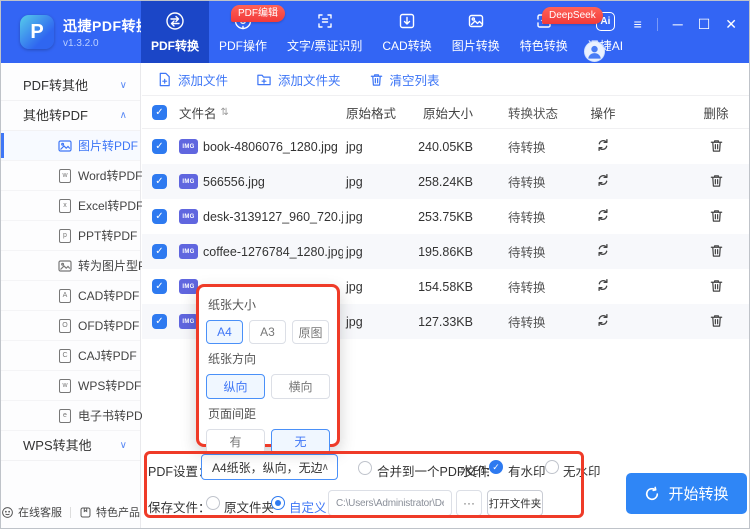  I want to click on file-name: 566556.jpg, so click(234, 181).